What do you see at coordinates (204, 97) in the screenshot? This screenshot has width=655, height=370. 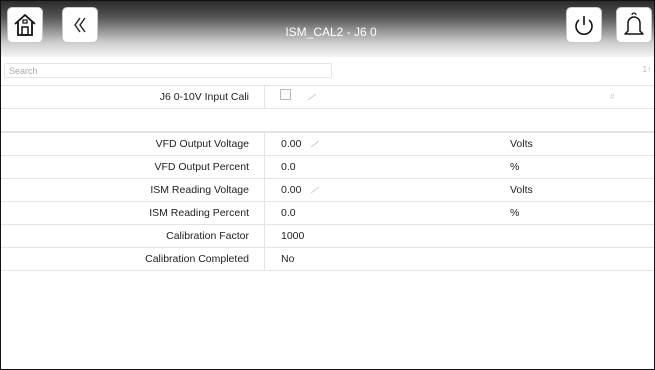 I see `row-label: J6 0-10V Input Cali` at bounding box center [204, 97].